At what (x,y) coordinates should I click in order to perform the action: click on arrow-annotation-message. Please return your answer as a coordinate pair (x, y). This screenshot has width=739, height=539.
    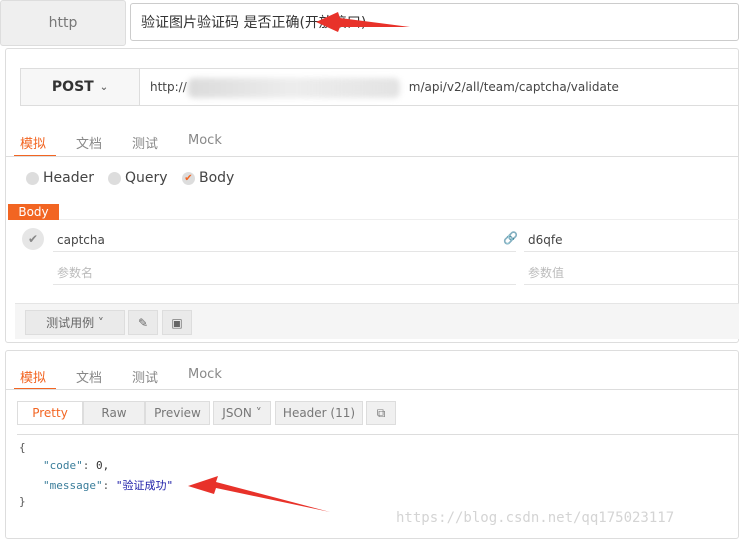
    Looking at the image, I should click on (259, 494).